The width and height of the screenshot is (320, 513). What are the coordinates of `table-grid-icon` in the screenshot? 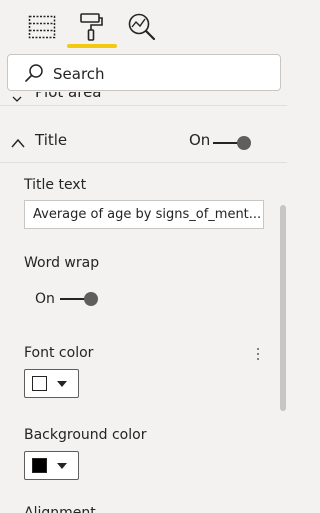 It's located at (42, 27).